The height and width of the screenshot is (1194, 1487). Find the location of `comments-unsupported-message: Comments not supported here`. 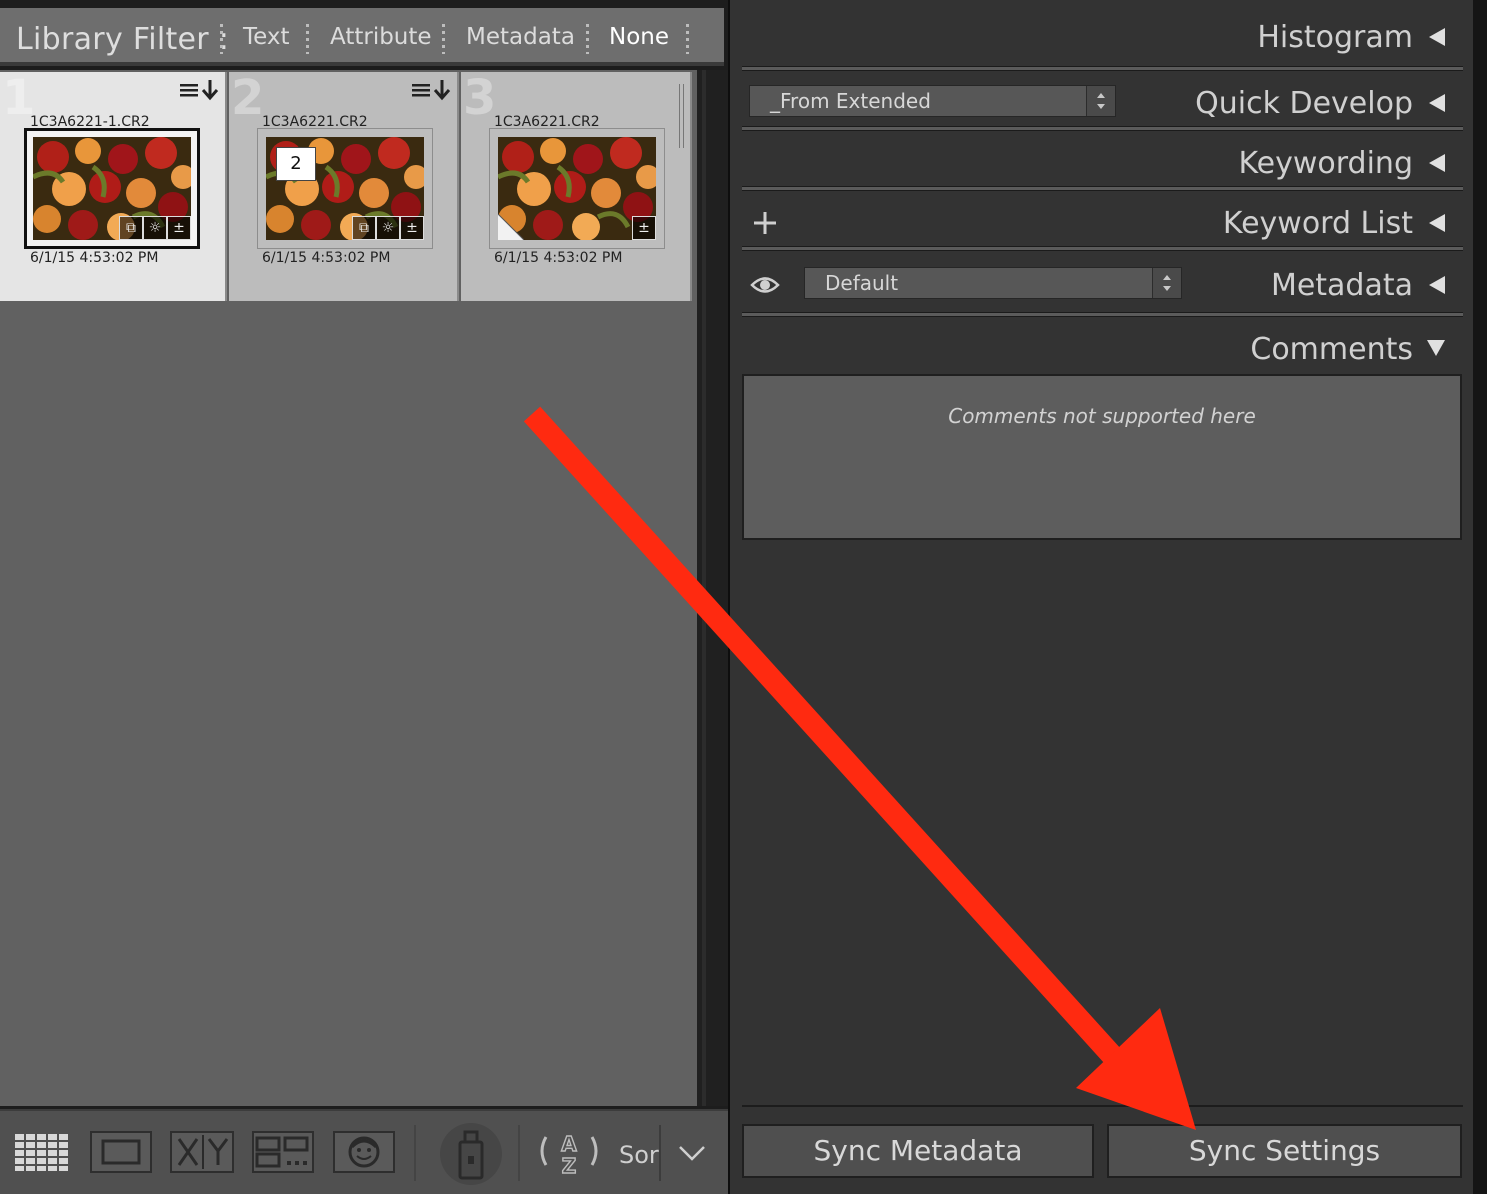

comments-unsupported-message: Comments not supported here is located at coordinates (1102, 416).